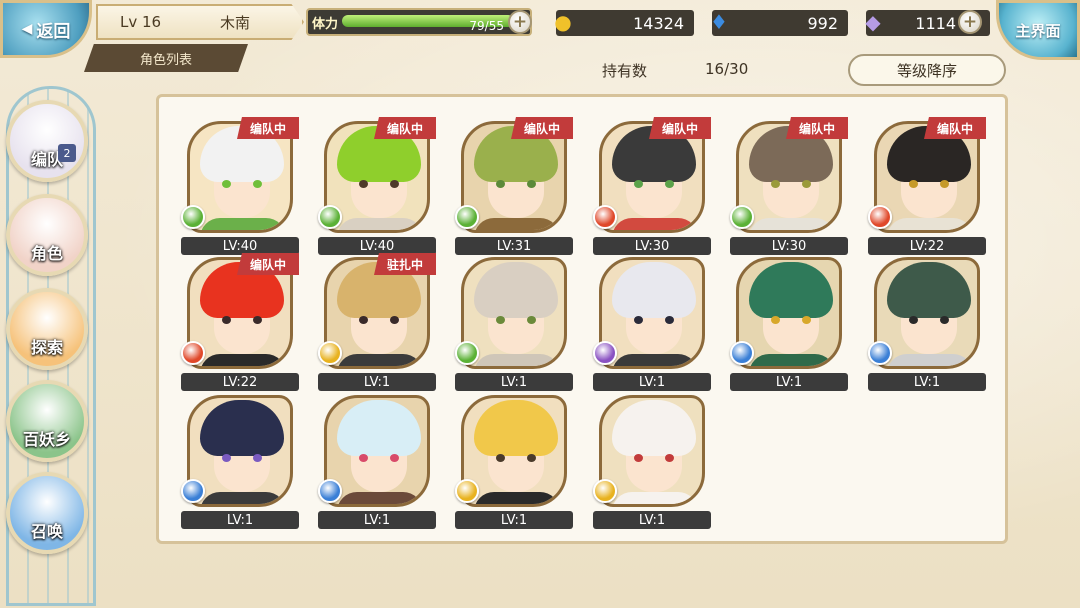  I want to click on add-crystal-button: +, so click(970, 22).